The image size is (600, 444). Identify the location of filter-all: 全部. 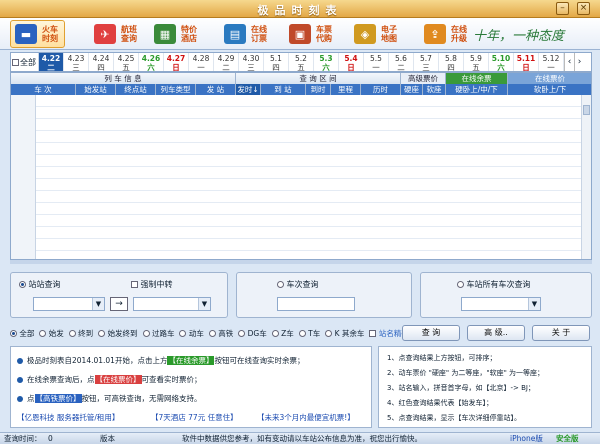
(22, 333).